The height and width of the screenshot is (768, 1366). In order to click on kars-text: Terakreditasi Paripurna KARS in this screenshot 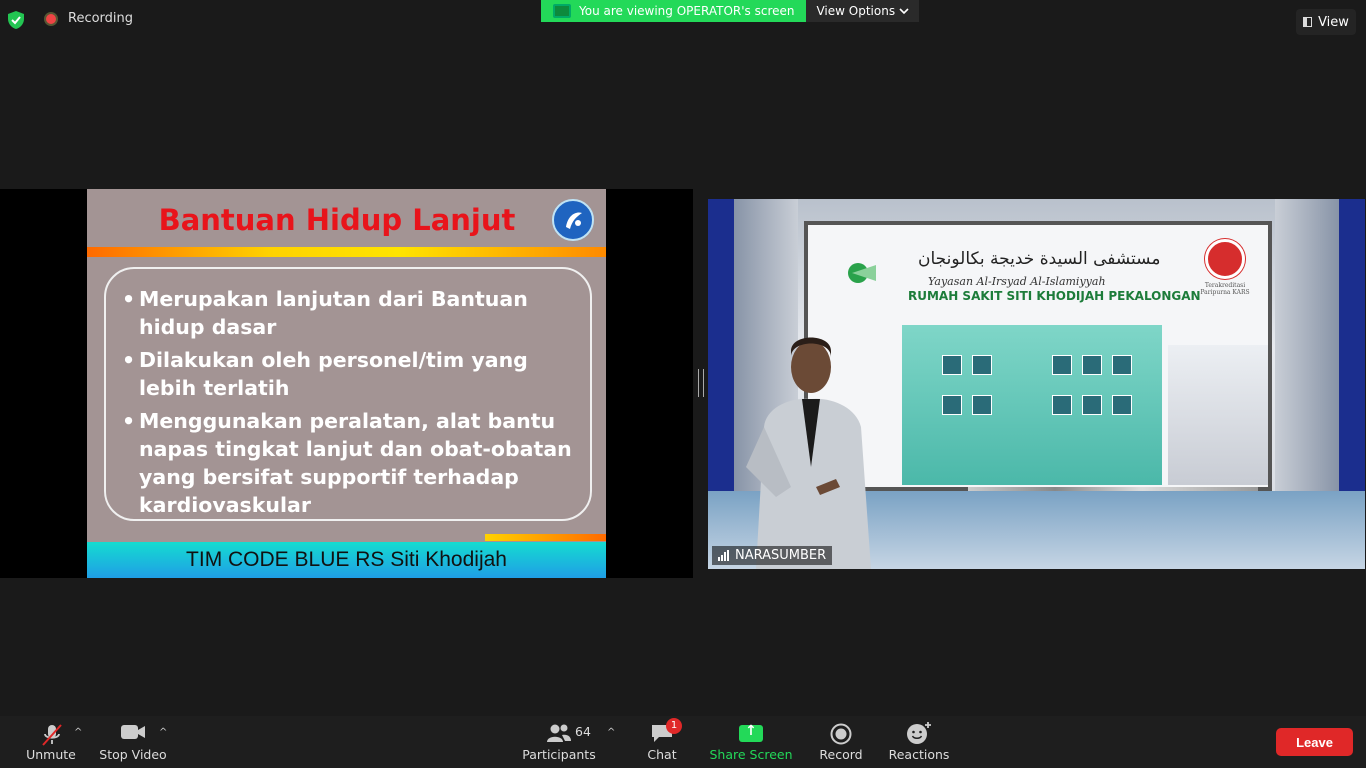, I will do `click(1225, 289)`.